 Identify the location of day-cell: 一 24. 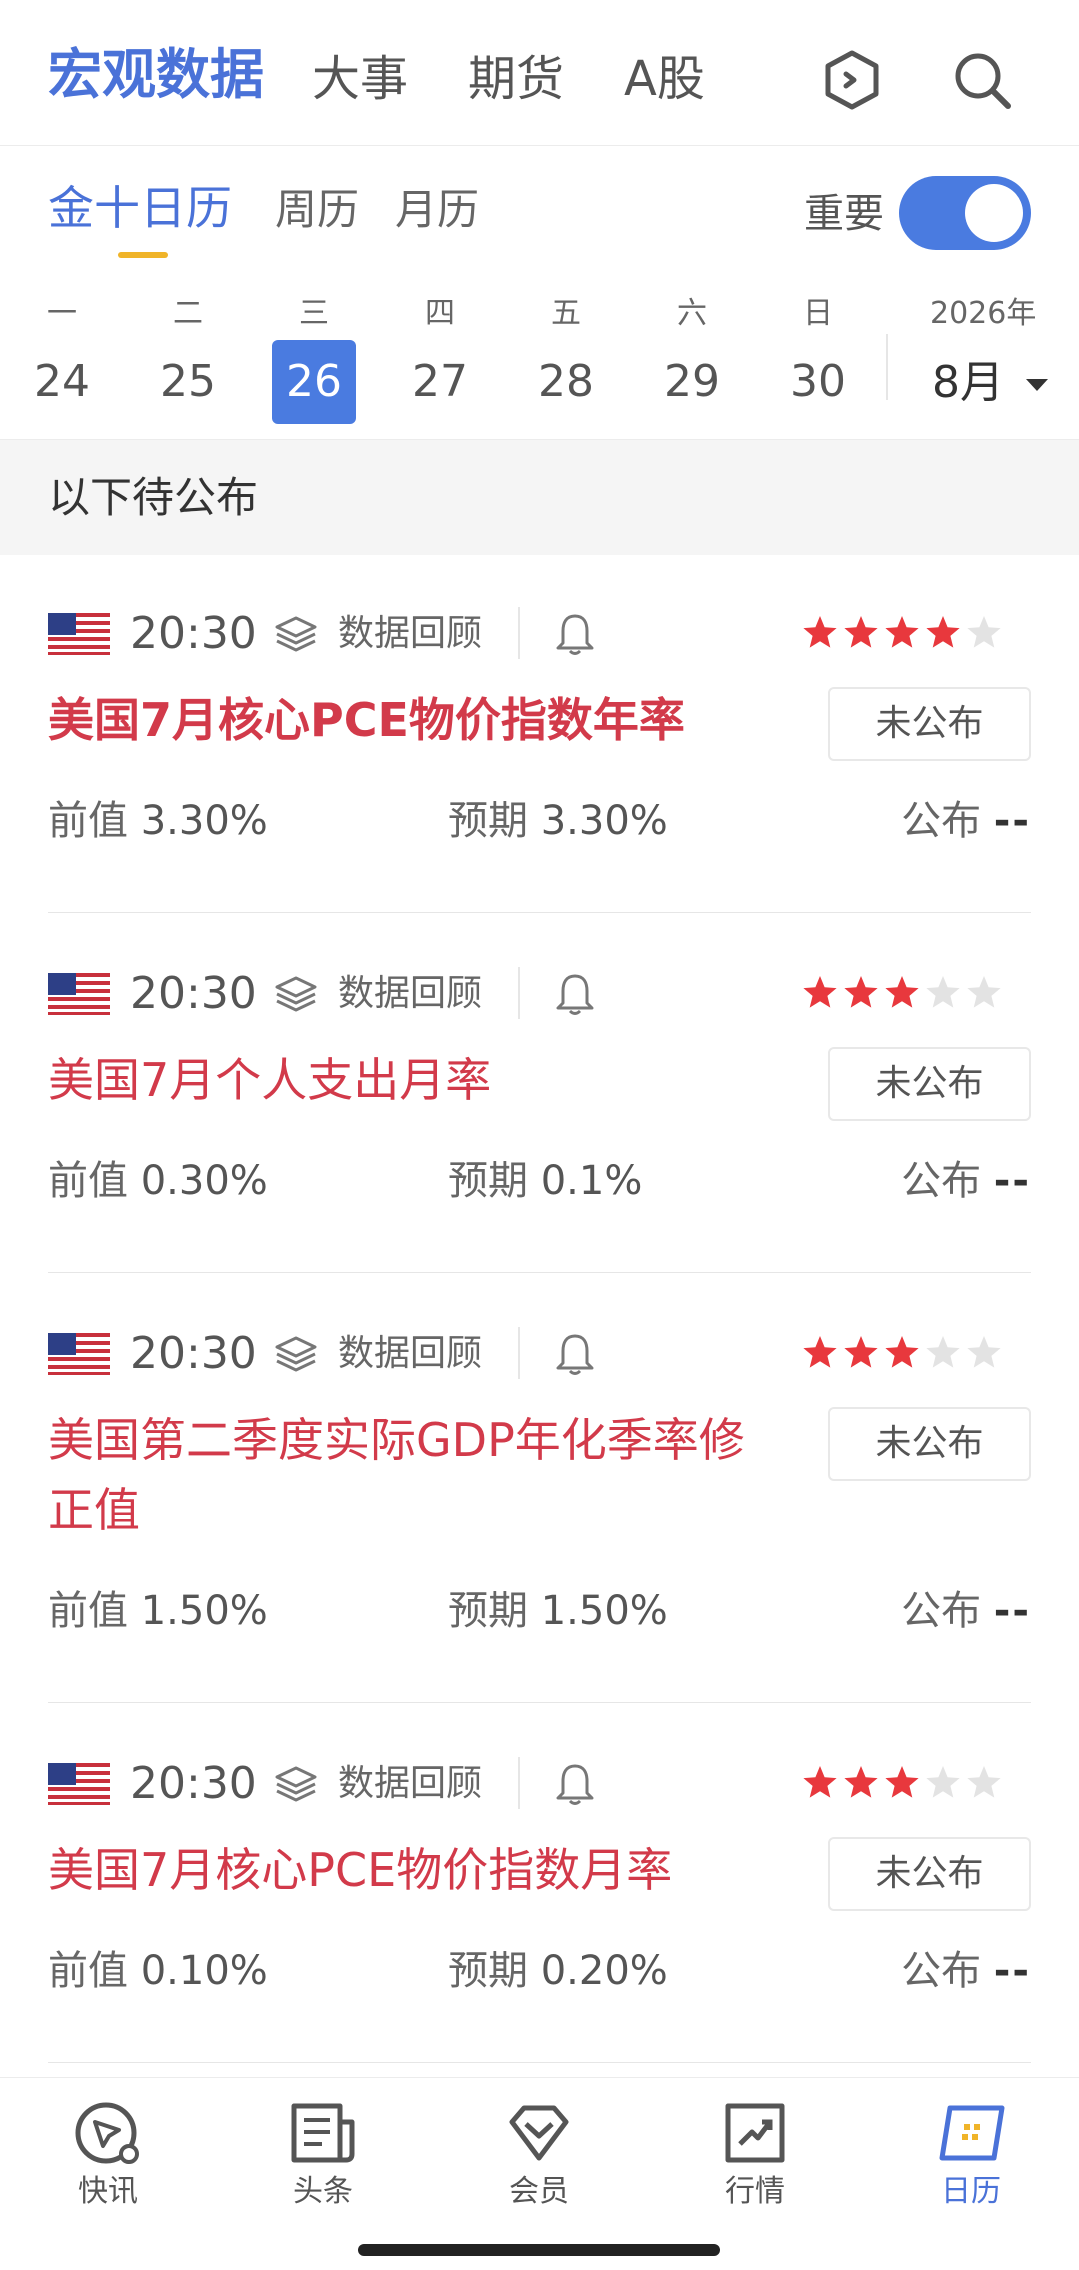
(62, 360).